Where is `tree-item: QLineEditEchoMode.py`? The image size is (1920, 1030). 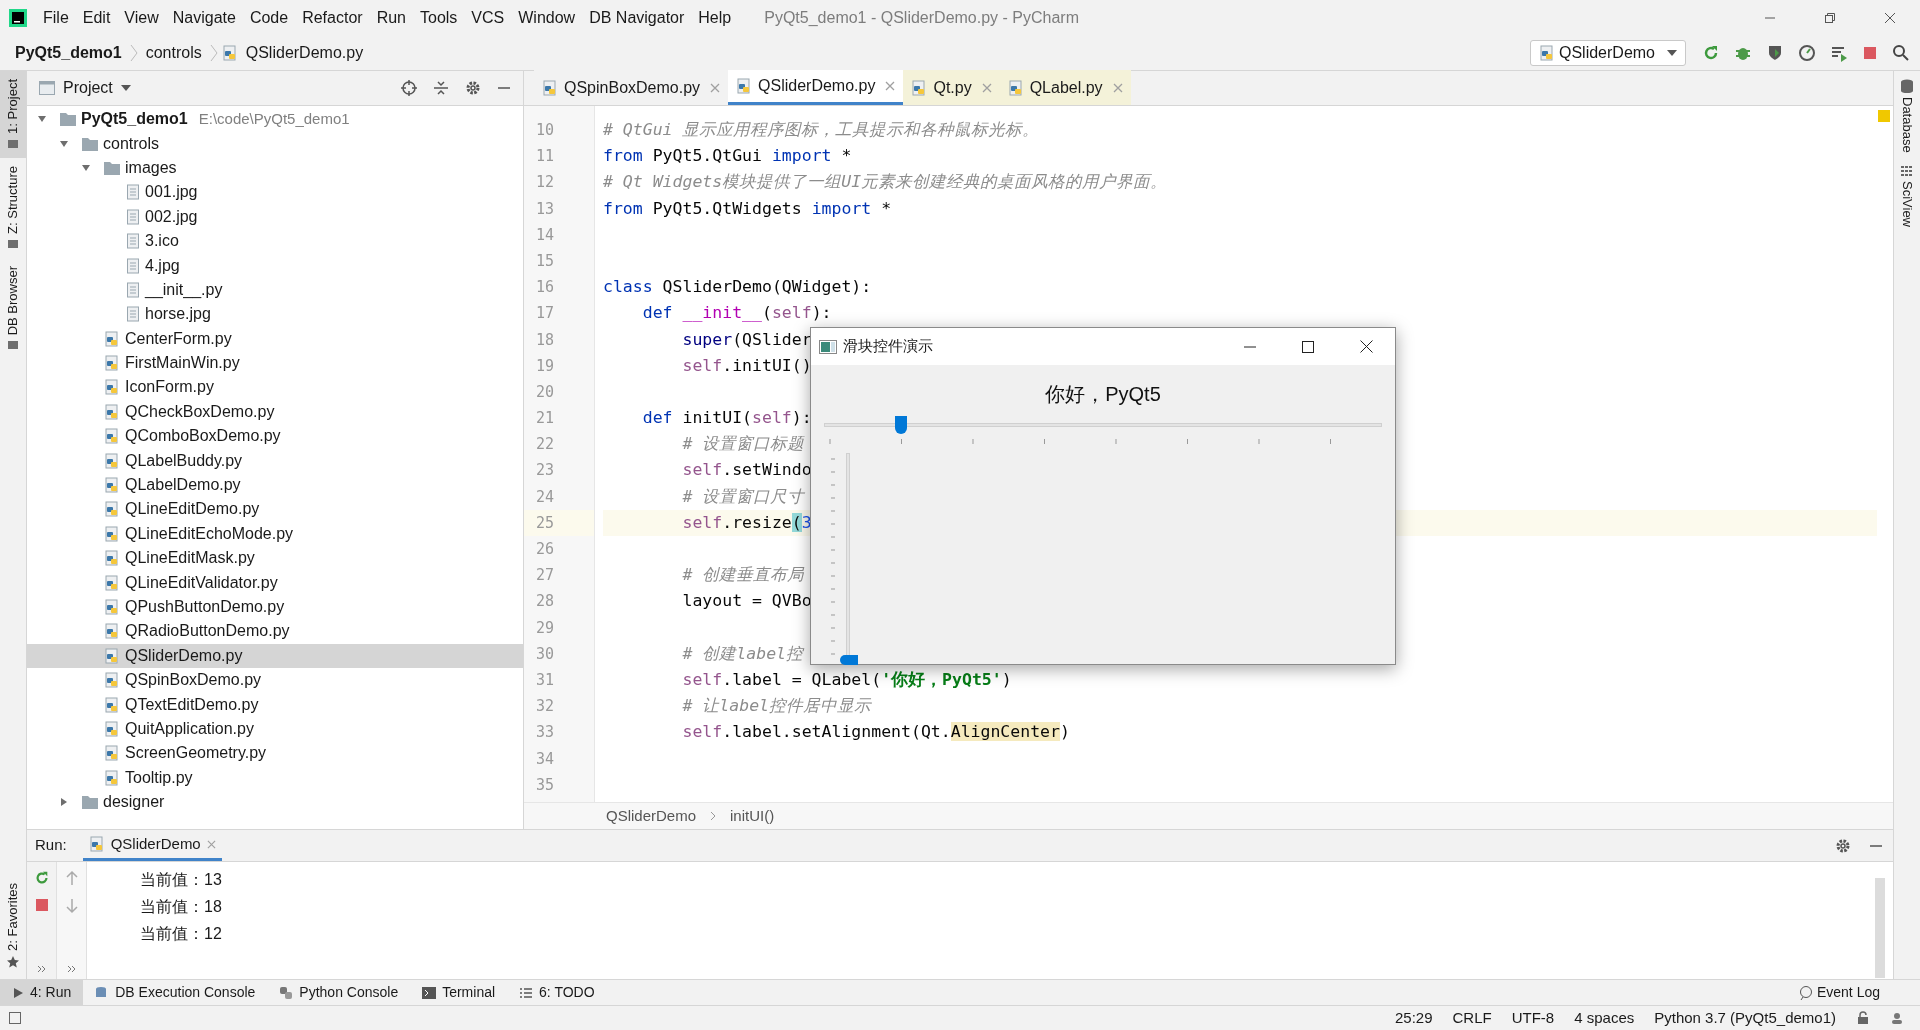
tree-item: QLineEditEchoMode.py is located at coordinates (275, 534).